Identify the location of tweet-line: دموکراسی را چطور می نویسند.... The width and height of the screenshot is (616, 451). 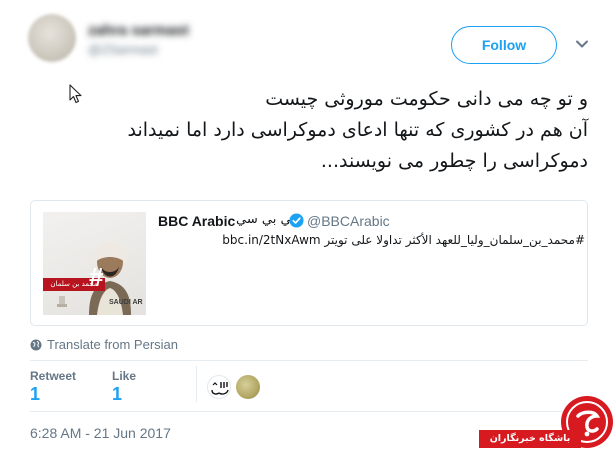
(454, 161).